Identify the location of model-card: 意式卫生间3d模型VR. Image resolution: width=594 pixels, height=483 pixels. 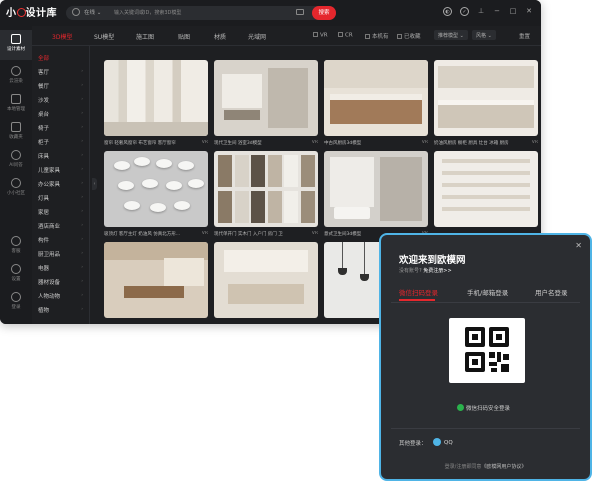
(376, 194).